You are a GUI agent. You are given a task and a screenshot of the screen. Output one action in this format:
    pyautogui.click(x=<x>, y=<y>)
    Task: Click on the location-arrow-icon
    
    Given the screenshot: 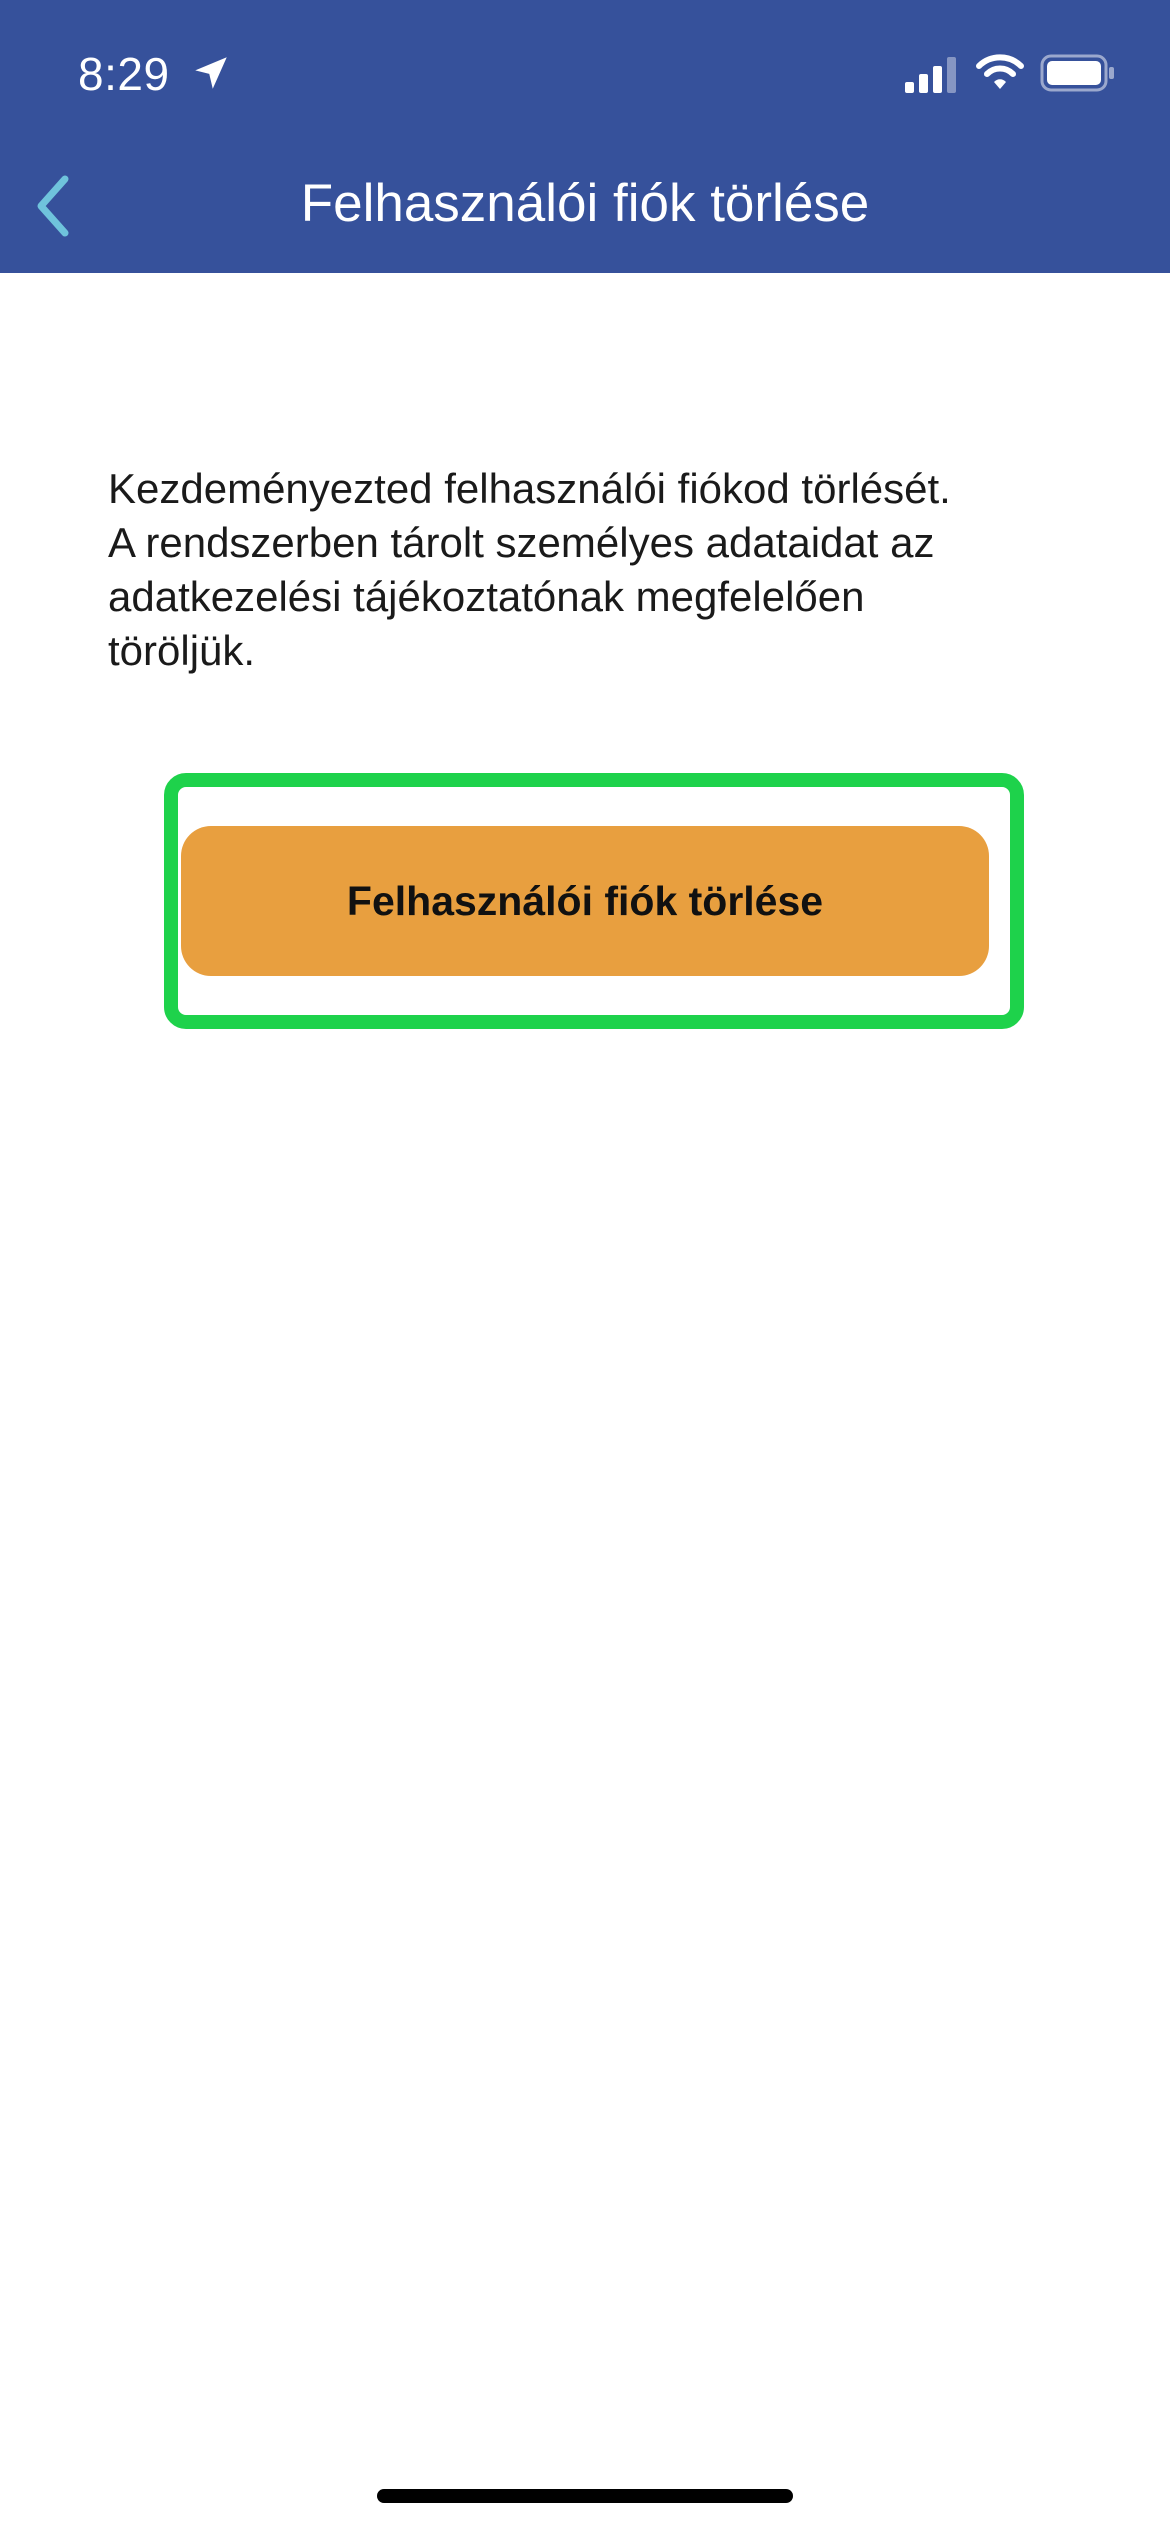 What is the action you would take?
    pyautogui.click(x=211, y=73)
    